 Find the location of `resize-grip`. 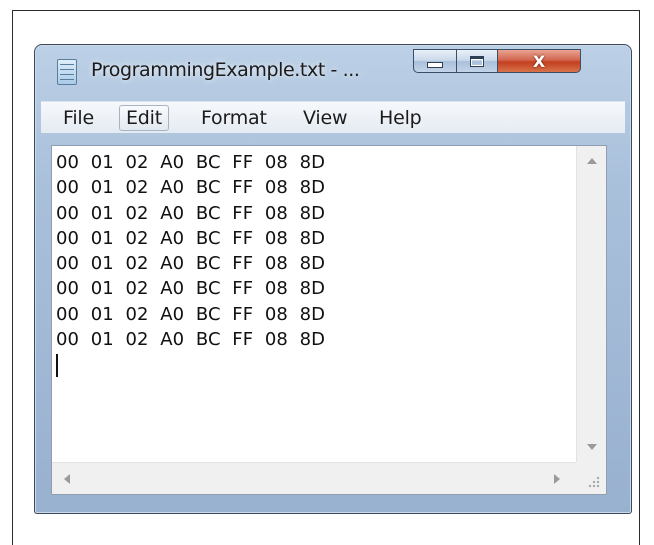

resize-grip is located at coordinates (591, 478).